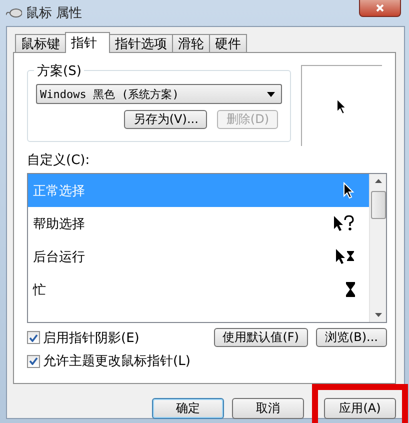  What do you see at coordinates (188, 408) in the screenshot?
I see `dialog-button: 确定` at bounding box center [188, 408].